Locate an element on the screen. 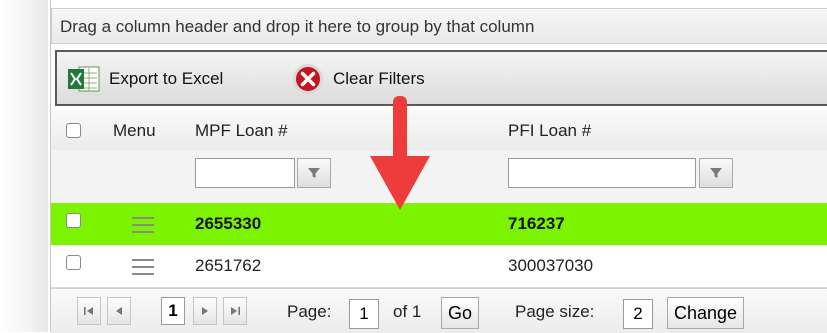  column-header-mpf-loan: MPF Loan # is located at coordinates (241, 131).